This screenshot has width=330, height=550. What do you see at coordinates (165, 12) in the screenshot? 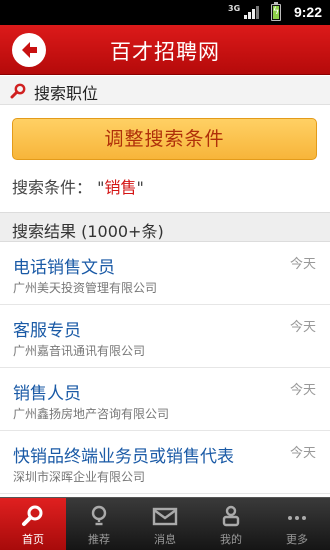
I see `status-bar: 3G ϟ 9:22` at bounding box center [165, 12].